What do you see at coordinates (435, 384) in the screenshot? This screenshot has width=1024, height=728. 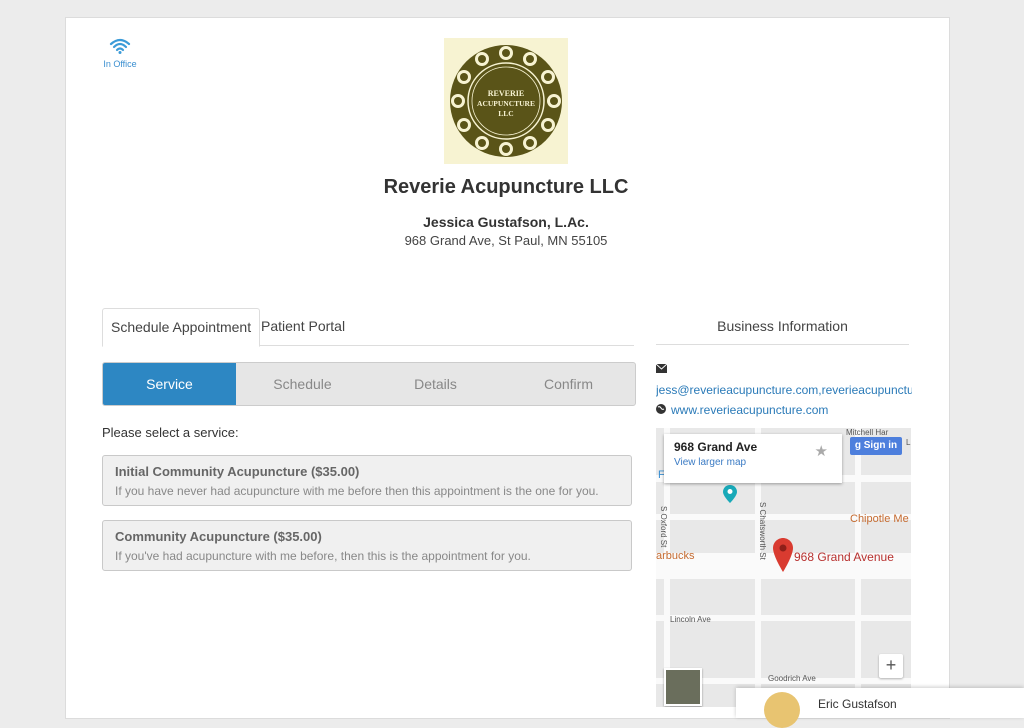 I see `step-details: Details` at bounding box center [435, 384].